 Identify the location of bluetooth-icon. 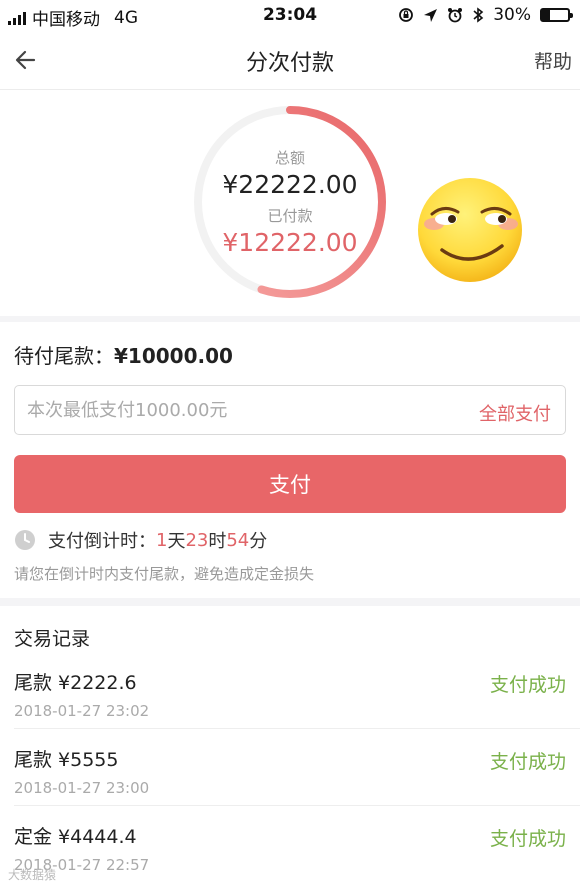
(478, 15).